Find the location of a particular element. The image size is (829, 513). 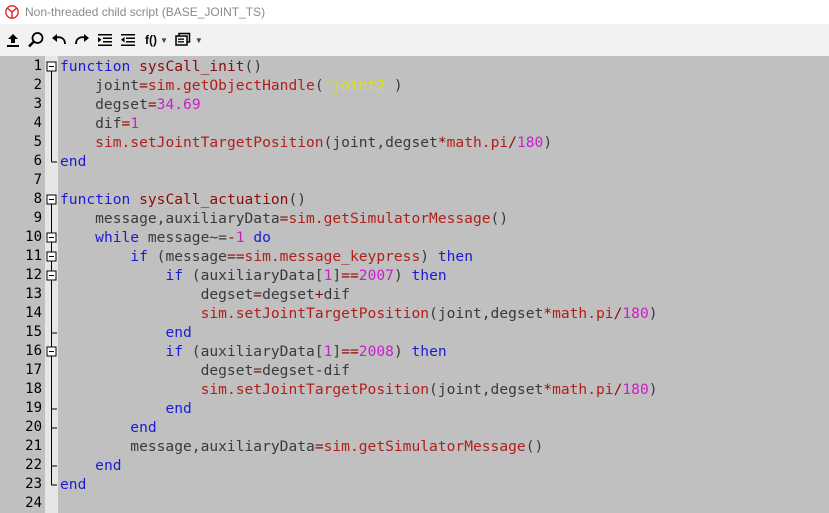

code-line: 2 joint=sim.getObjectHandle('joint2') is located at coordinates (414, 85).